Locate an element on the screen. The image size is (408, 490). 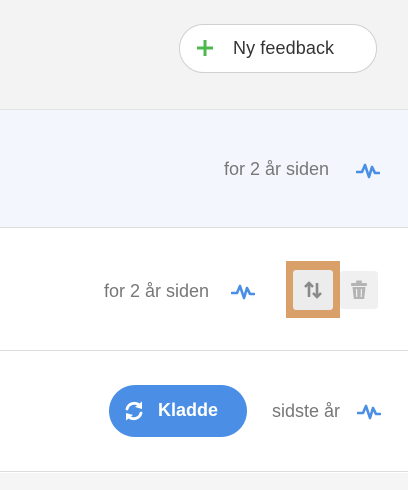
refresh-icon is located at coordinates (134, 411).